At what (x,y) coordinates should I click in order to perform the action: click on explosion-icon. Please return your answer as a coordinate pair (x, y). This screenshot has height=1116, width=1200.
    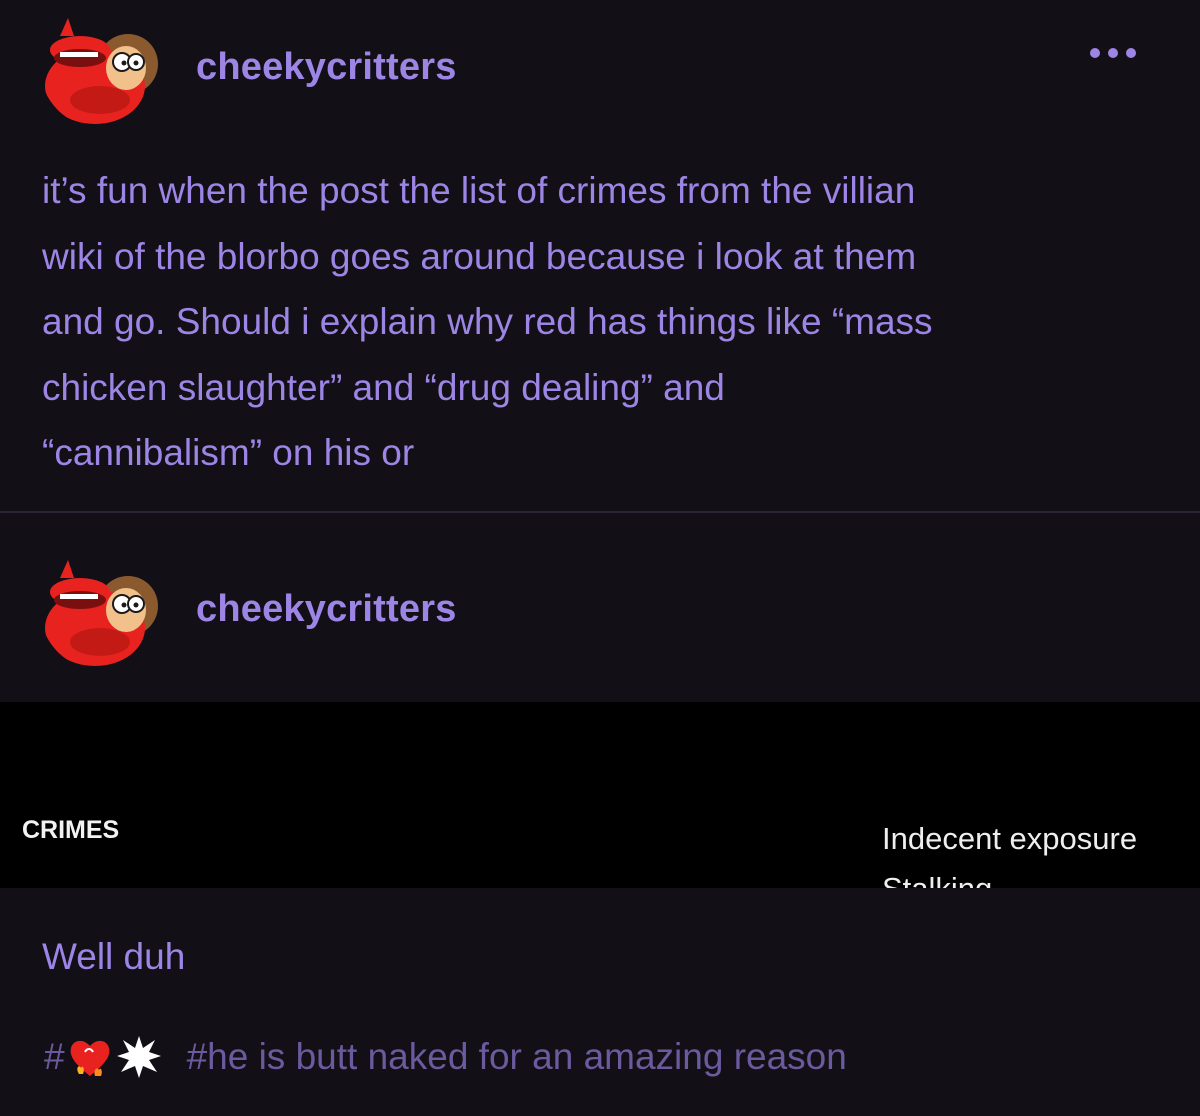
    Looking at the image, I should click on (138, 1057).